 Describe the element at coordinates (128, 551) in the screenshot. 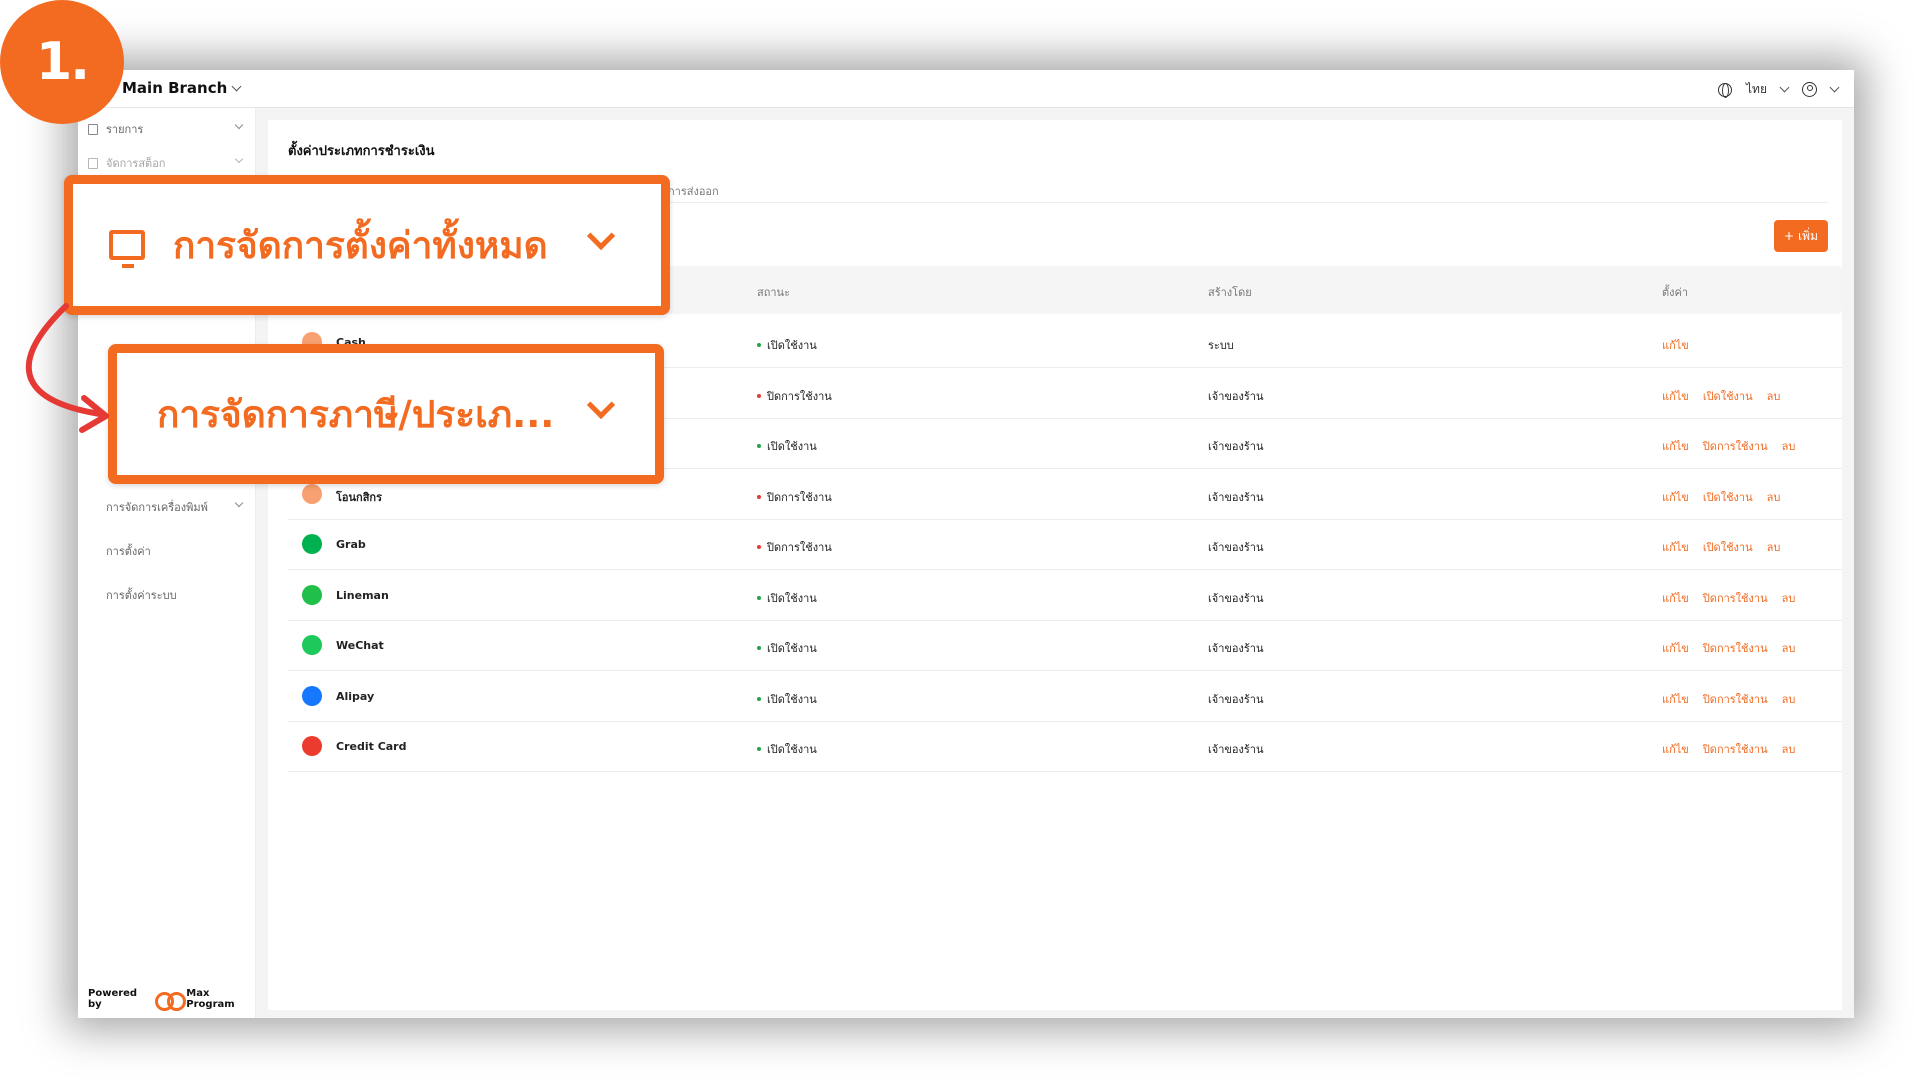

I see `sidebar-item-label: การตั้งค่า` at that location.